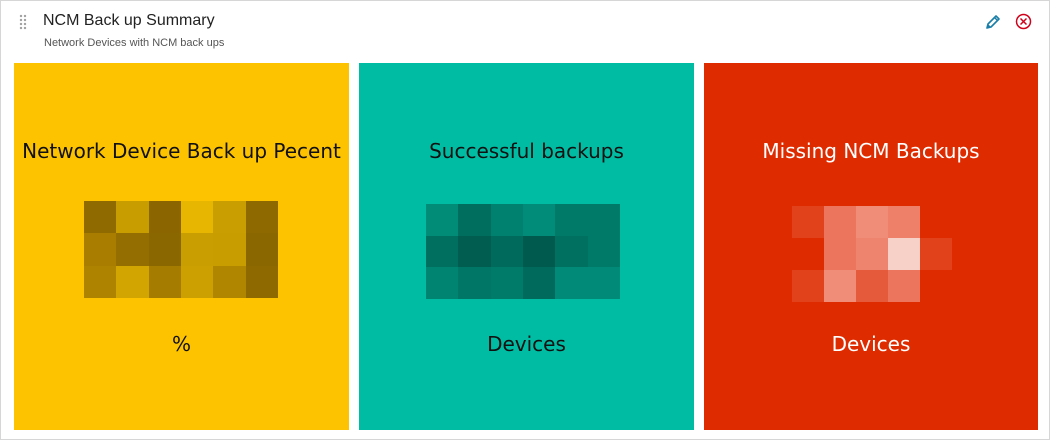  Describe the element at coordinates (129, 20) in the screenshot. I see `widget-title: NCM Back up Summary` at that location.